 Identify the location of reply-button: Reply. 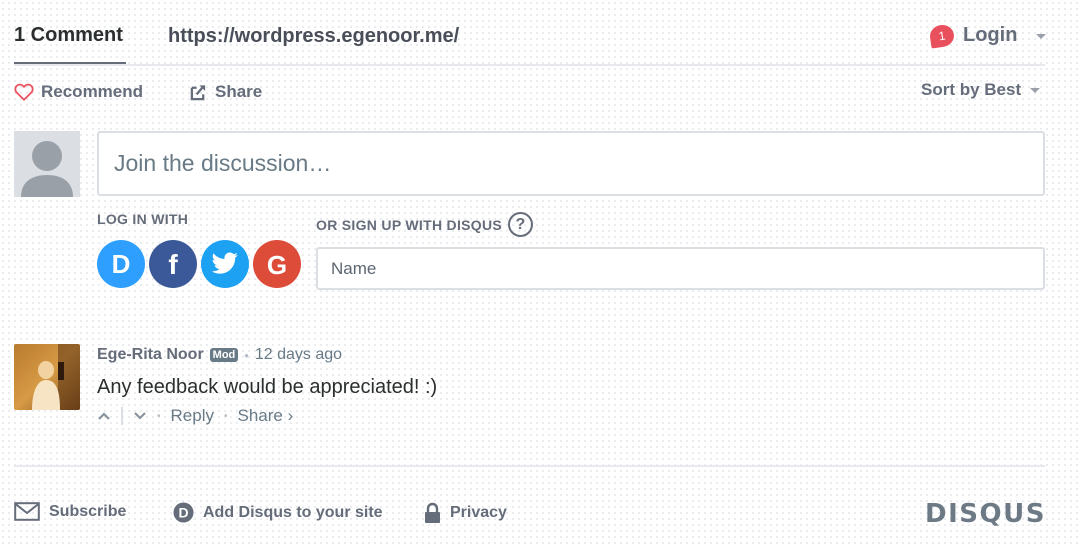
(192, 416).